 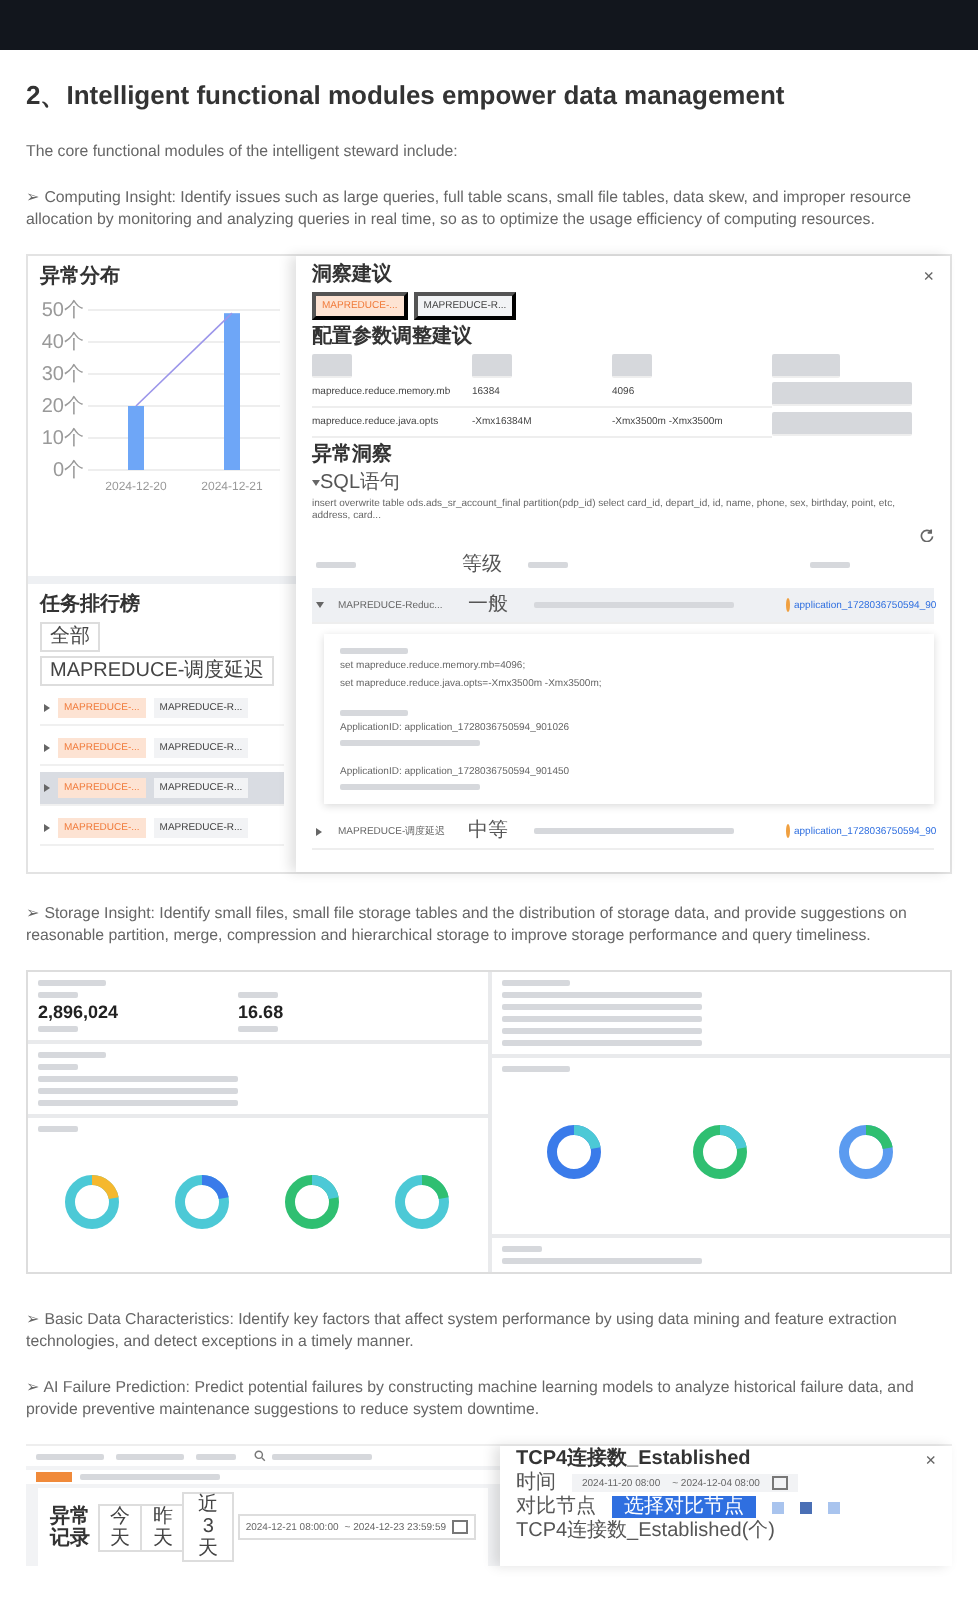 What do you see at coordinates (62, 311) in the screenshot?
I see `axis-tick-label: 50个` at bounding box center [62, 311].